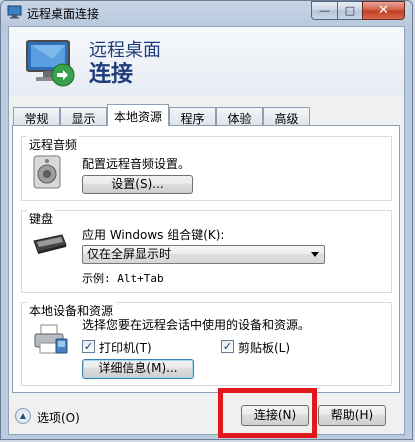 The height and width of the screenshot is (442, 415). I want to click on keyboard-example: 示例: Alt+Tab, so click(123, 278).